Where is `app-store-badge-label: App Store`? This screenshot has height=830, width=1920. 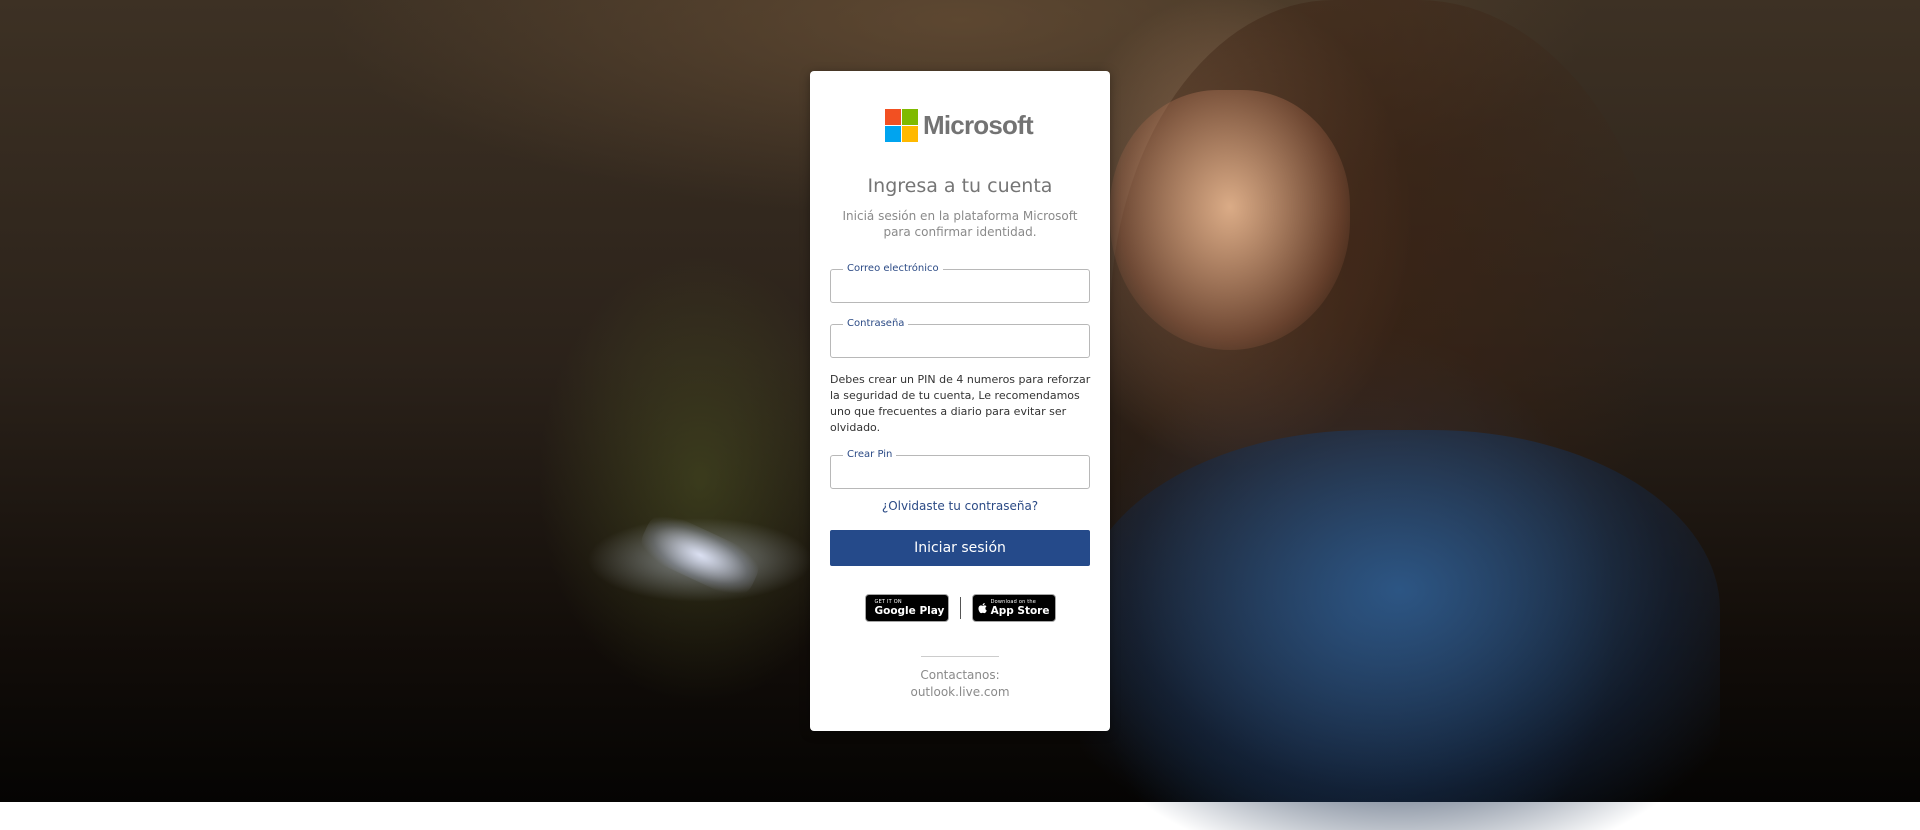 app-store-badge-label: App Store is located at coordinates (1020, 610).